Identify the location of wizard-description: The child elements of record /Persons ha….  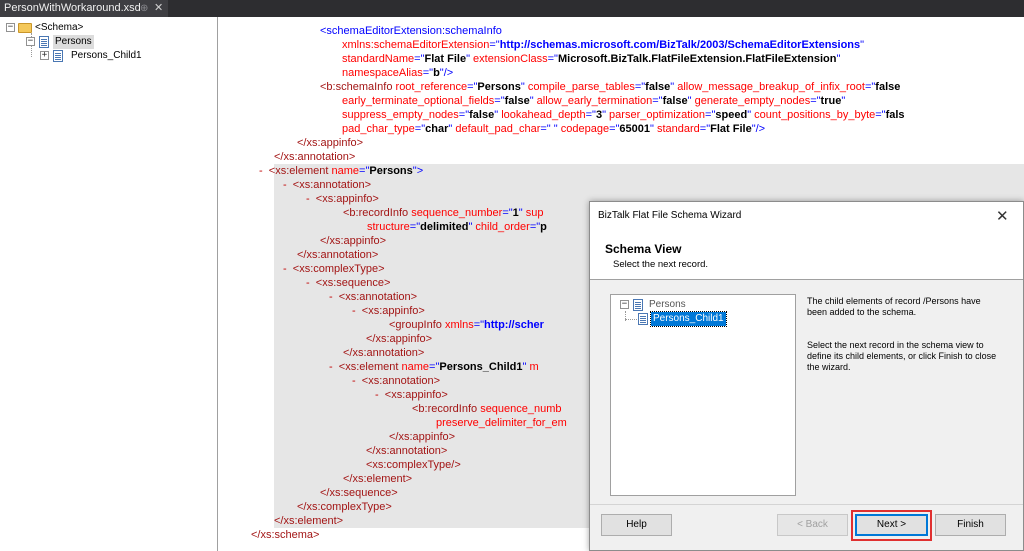
(905, 340).